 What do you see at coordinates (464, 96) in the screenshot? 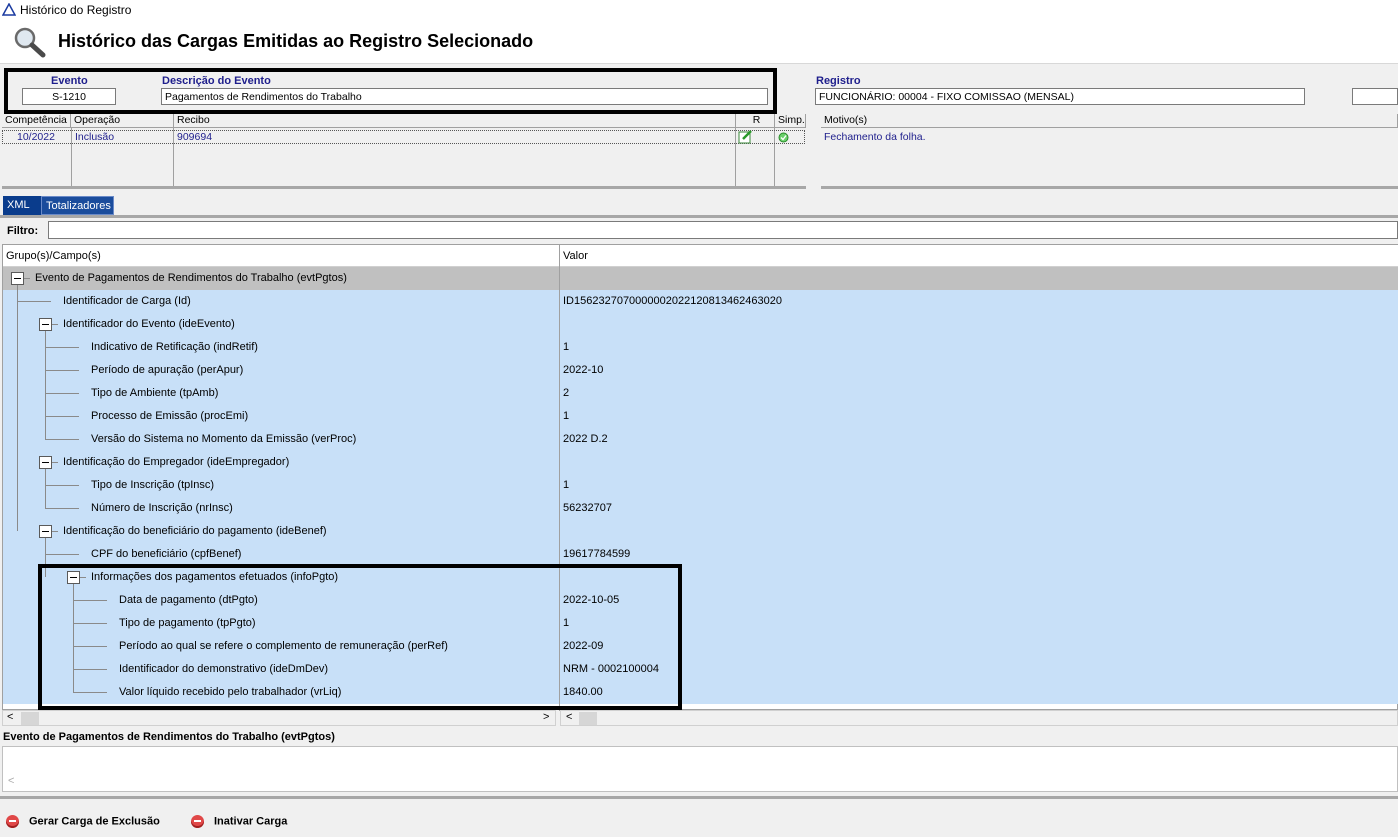
I see `descricao-field: Pagamentos de Rendimentos do Trabalho` at bounding box center [464, 96].